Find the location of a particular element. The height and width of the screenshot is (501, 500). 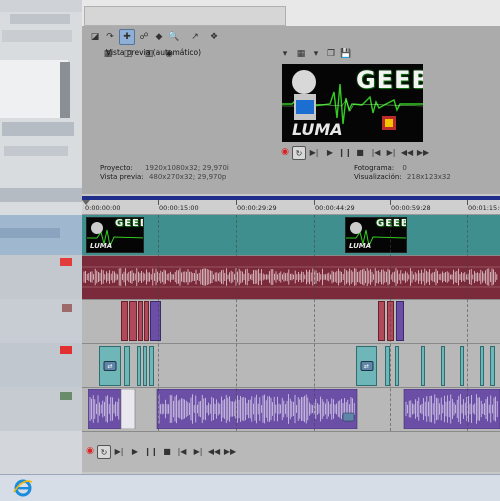

envelope-tool-icon: ↷ is located at coordinates (110, 37).